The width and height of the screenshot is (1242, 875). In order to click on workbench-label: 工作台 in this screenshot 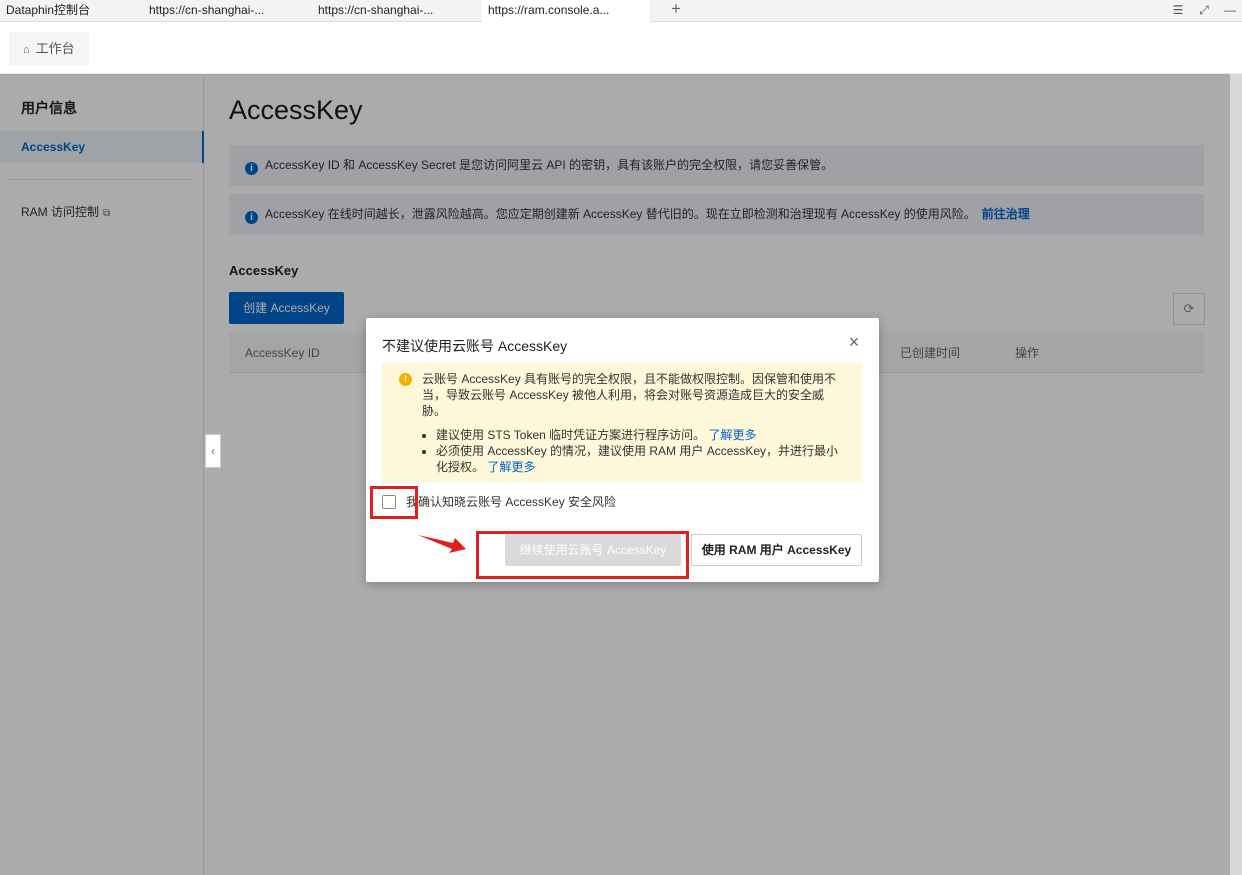, I will do `click(55, 48)`.